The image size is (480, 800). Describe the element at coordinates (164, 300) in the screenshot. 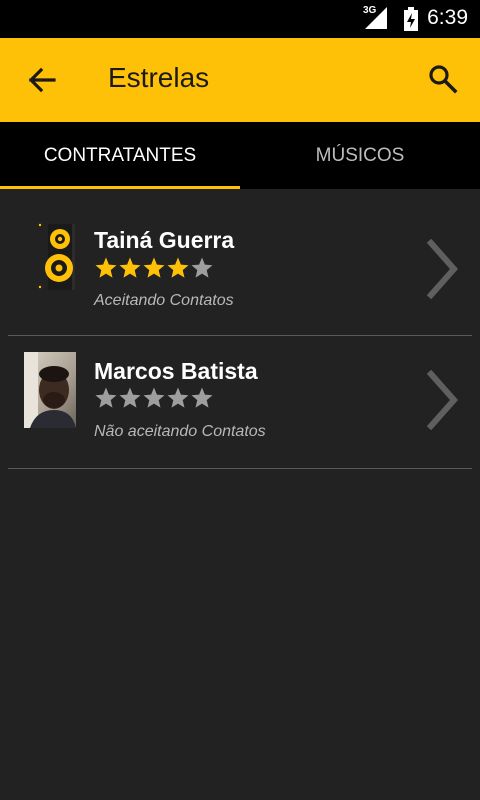

I see `contact-status: Aceitando Contatos` at that location.